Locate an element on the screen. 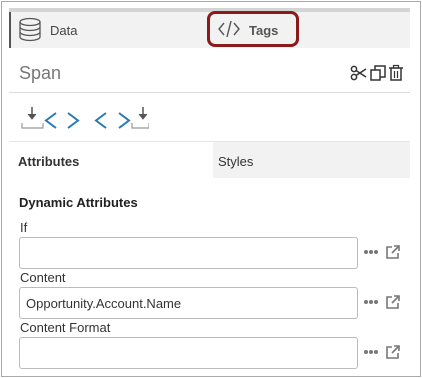  tab-attributes-label: Attributes is located at coordinates (49, 161).